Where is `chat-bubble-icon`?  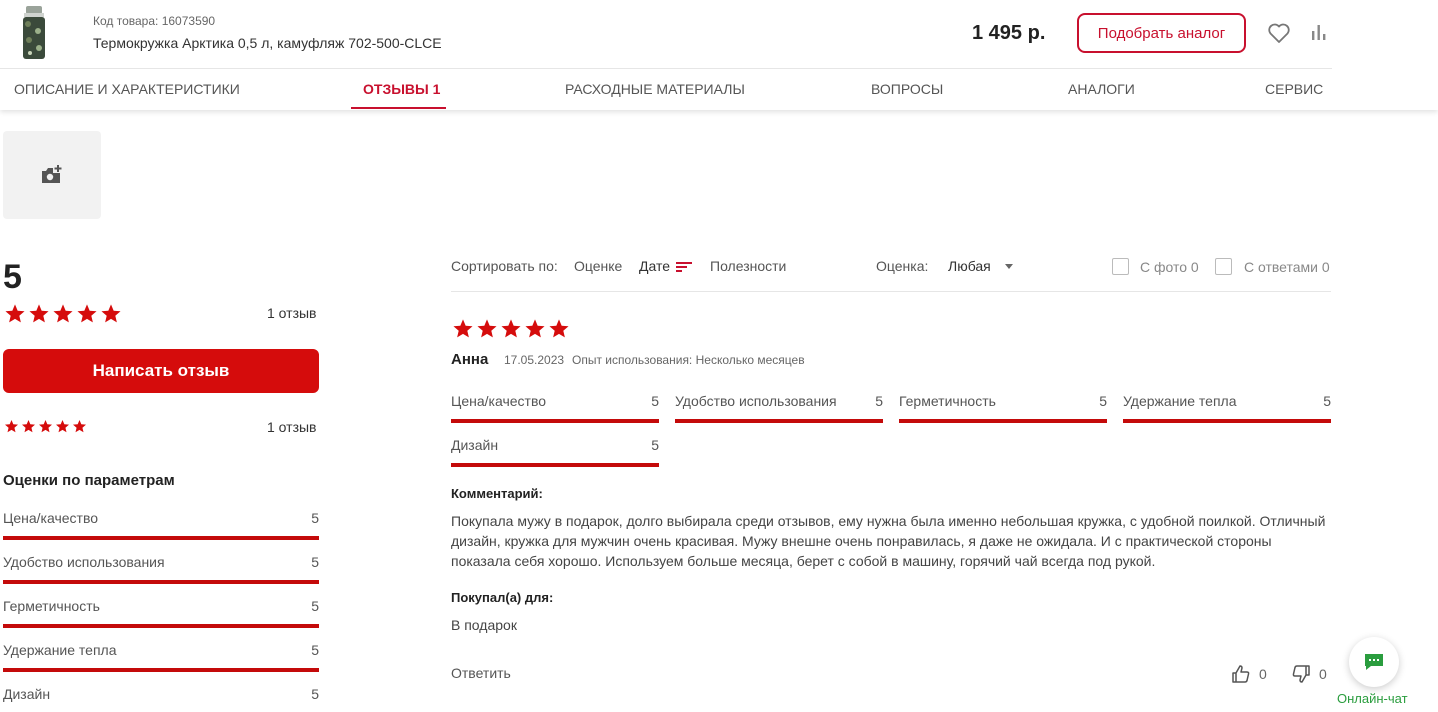 chat-bubble-icon is located at coordinates (1374, 662).